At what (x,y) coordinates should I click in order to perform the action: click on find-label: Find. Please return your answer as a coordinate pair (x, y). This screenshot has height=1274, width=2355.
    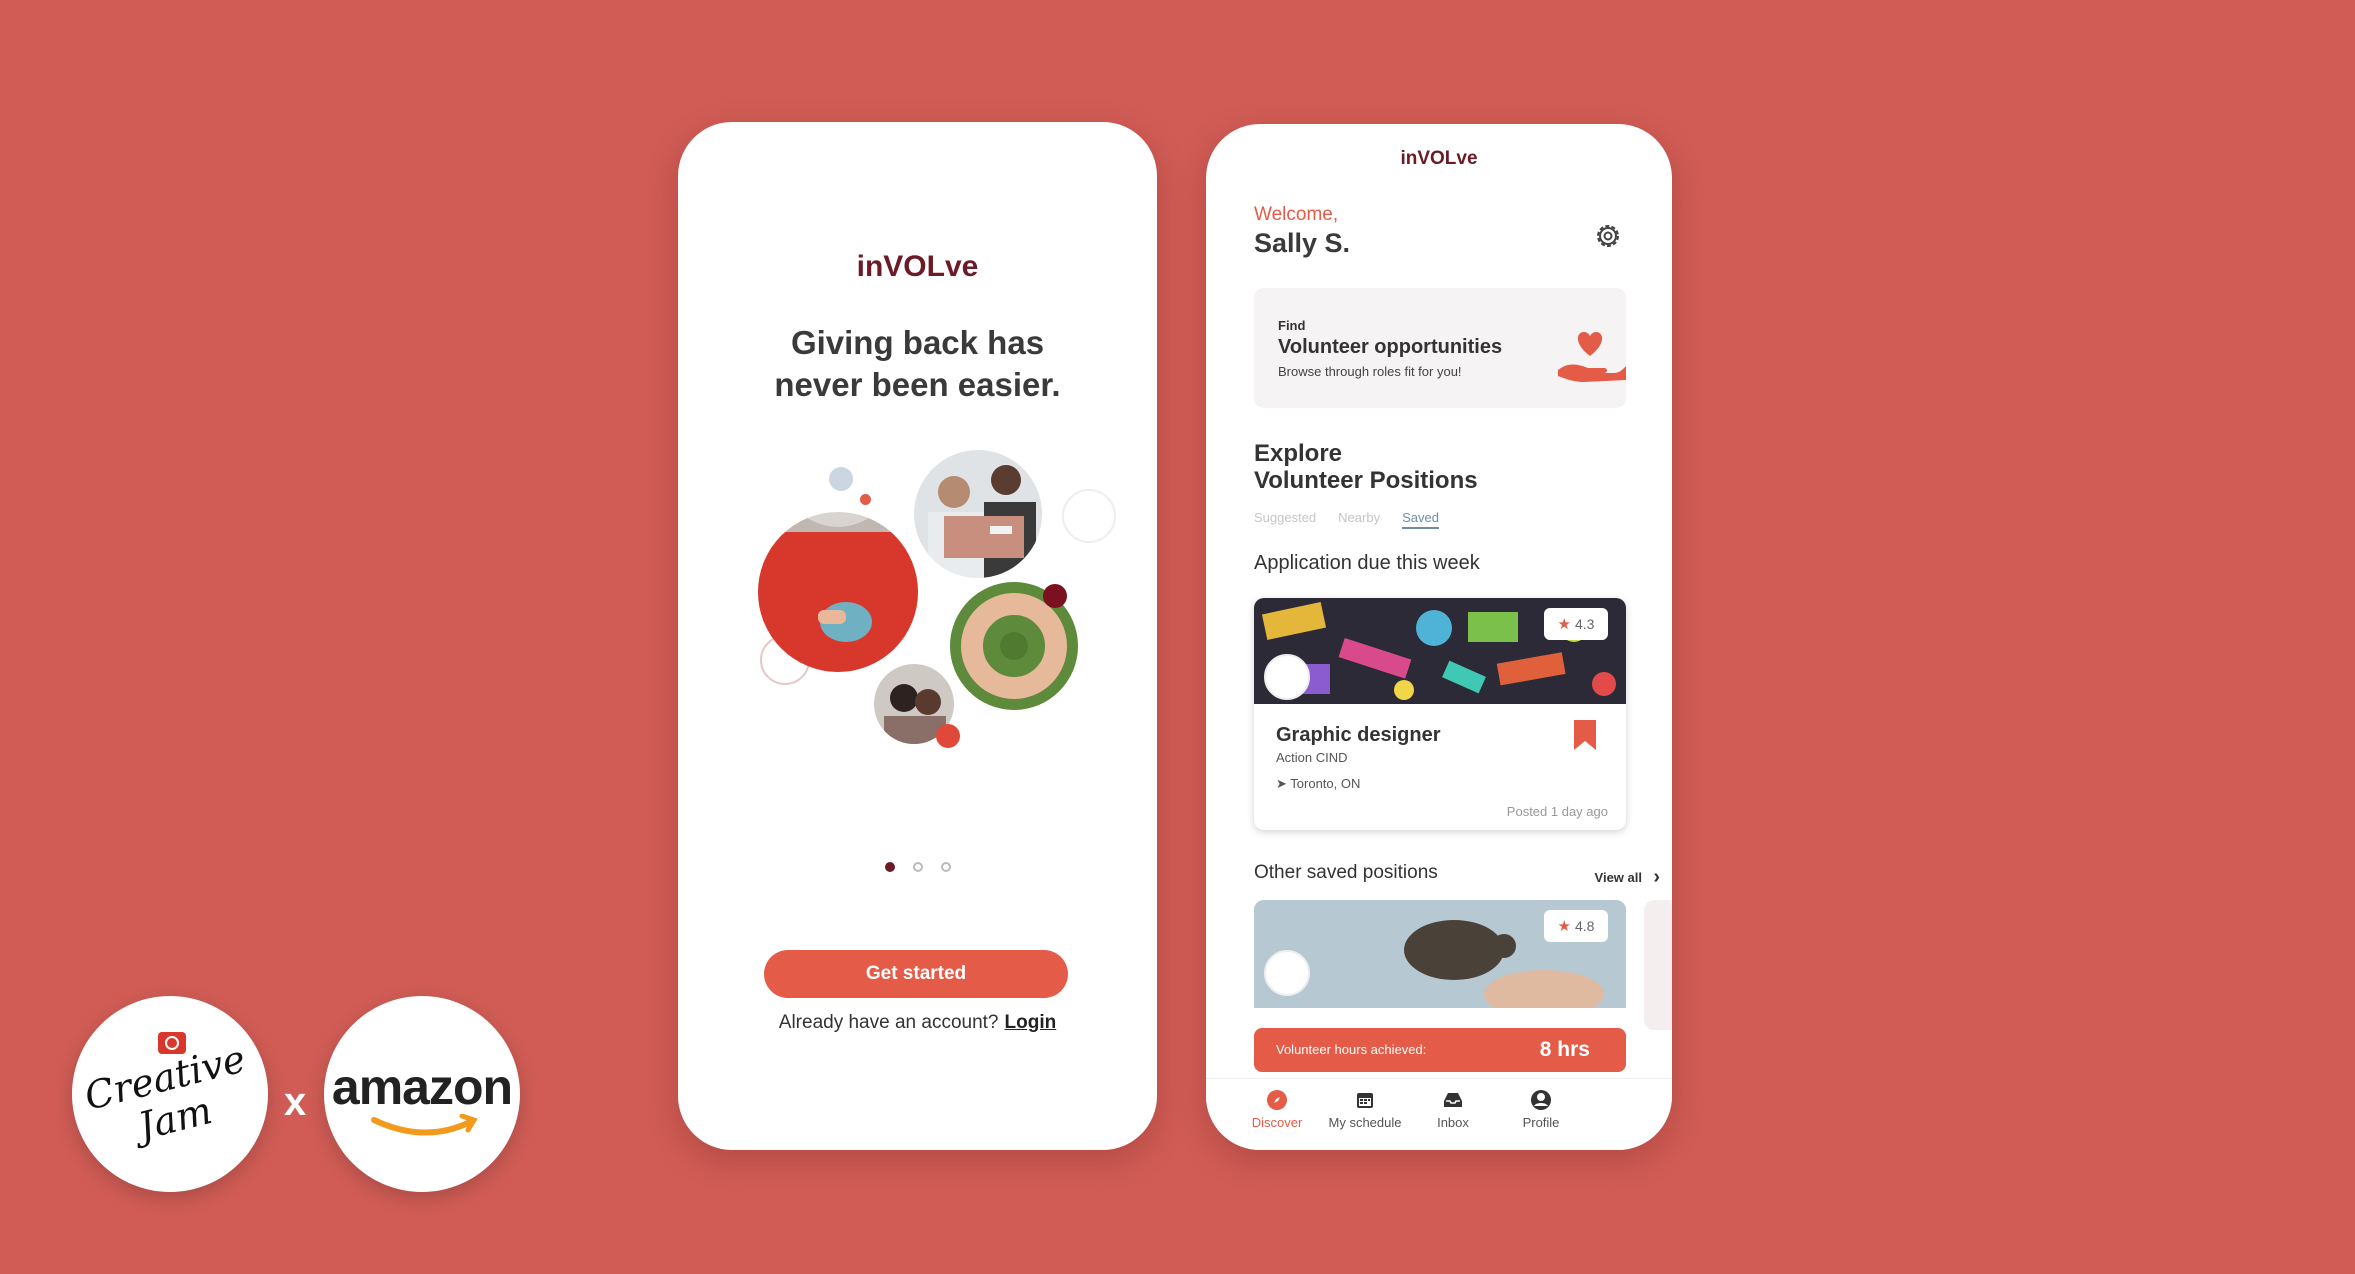
    Looking at the image, I should click on (1292, 325).